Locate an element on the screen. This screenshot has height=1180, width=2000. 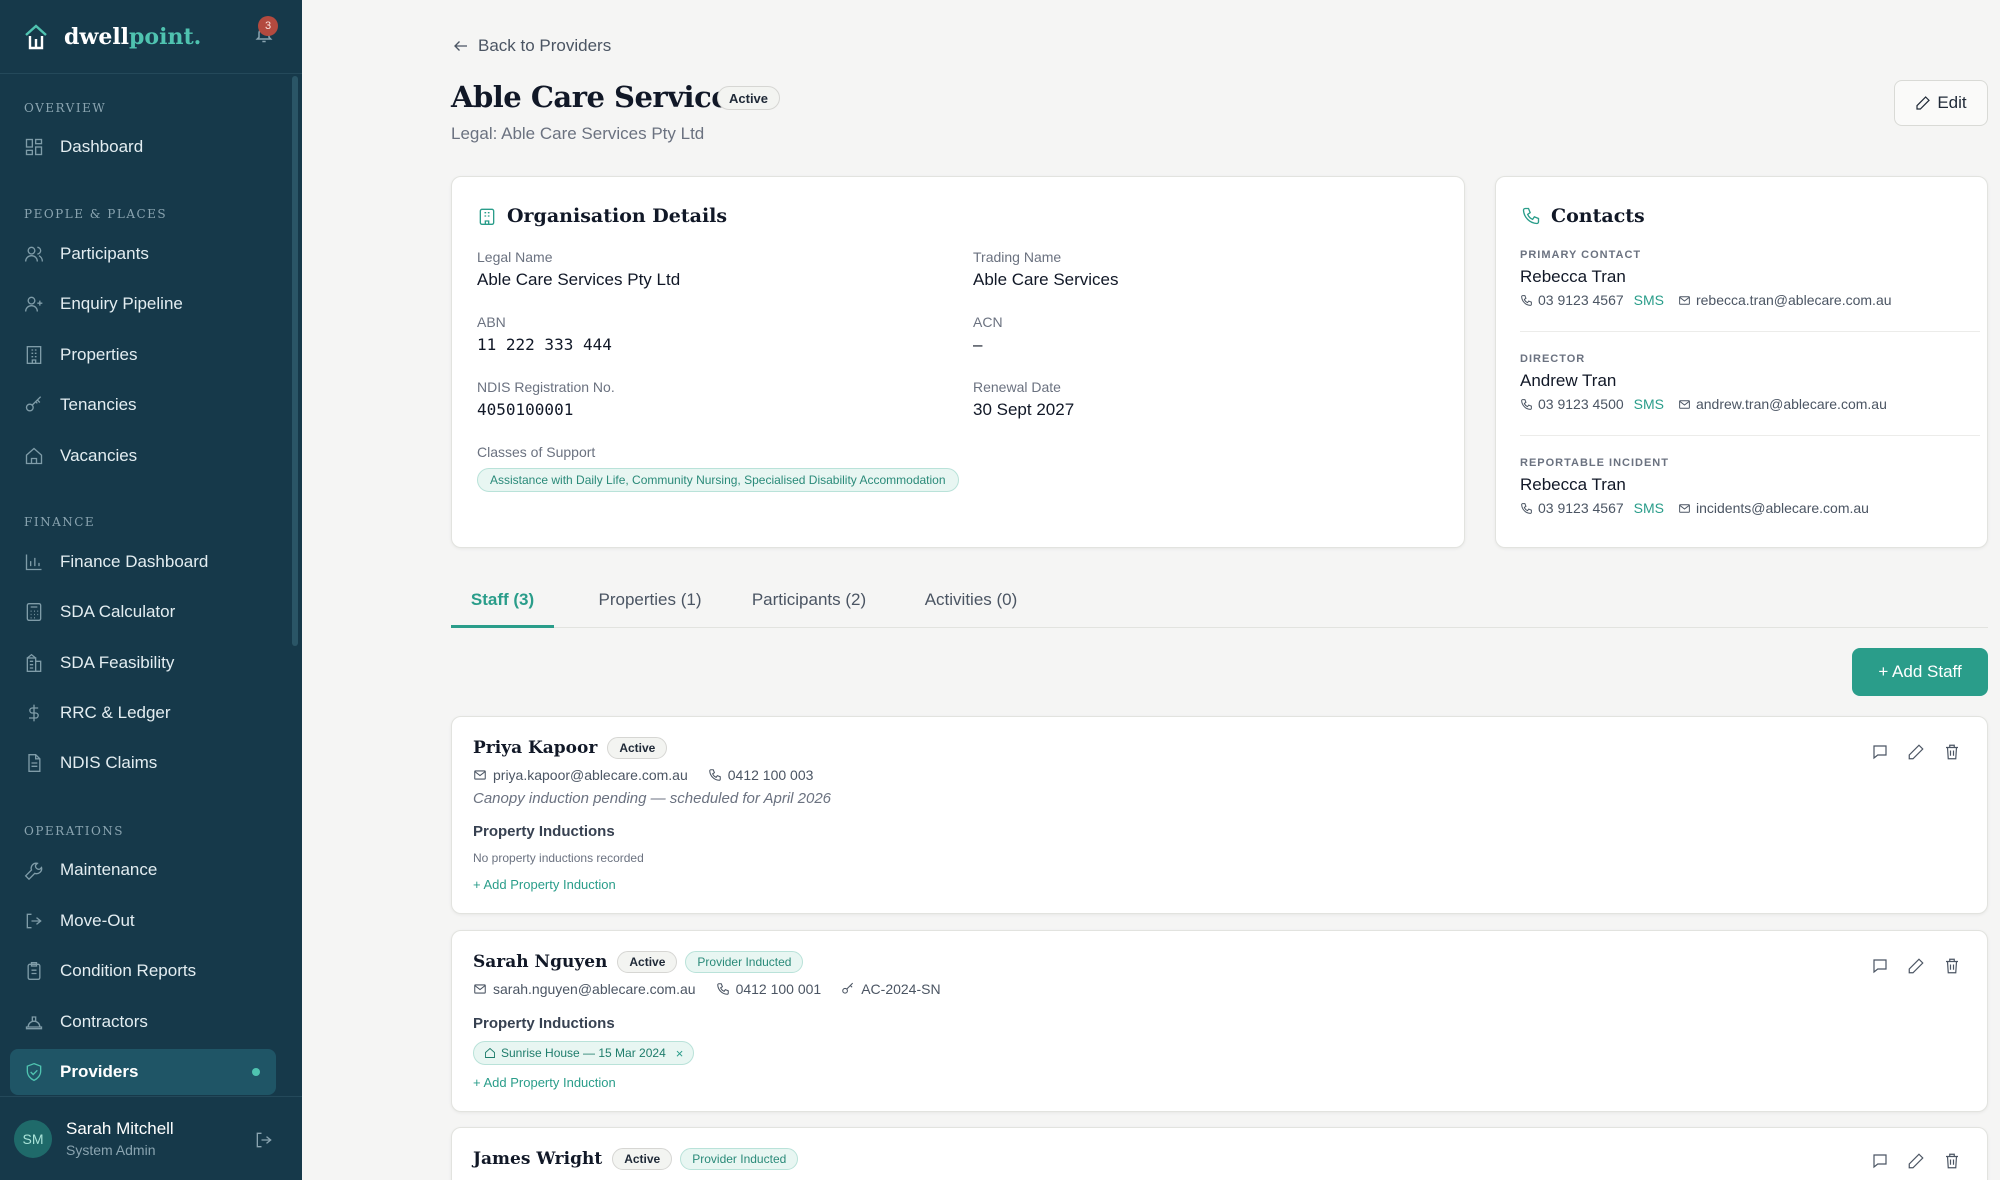
staff-header: James Wright Active Provider Inducted is located at coordinates (639, 1159).